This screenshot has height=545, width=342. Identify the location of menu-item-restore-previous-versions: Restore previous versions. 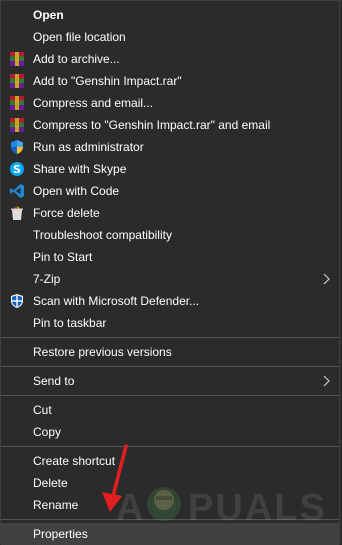
(170, 352).